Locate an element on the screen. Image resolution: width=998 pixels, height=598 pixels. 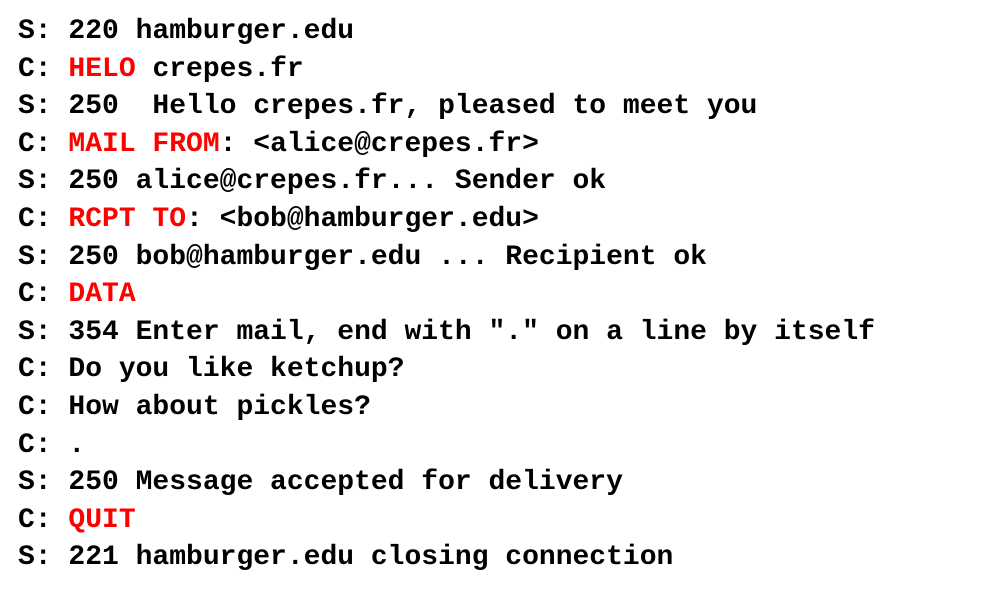
line-text: crepes.fr is located at coordinates (219, 69).